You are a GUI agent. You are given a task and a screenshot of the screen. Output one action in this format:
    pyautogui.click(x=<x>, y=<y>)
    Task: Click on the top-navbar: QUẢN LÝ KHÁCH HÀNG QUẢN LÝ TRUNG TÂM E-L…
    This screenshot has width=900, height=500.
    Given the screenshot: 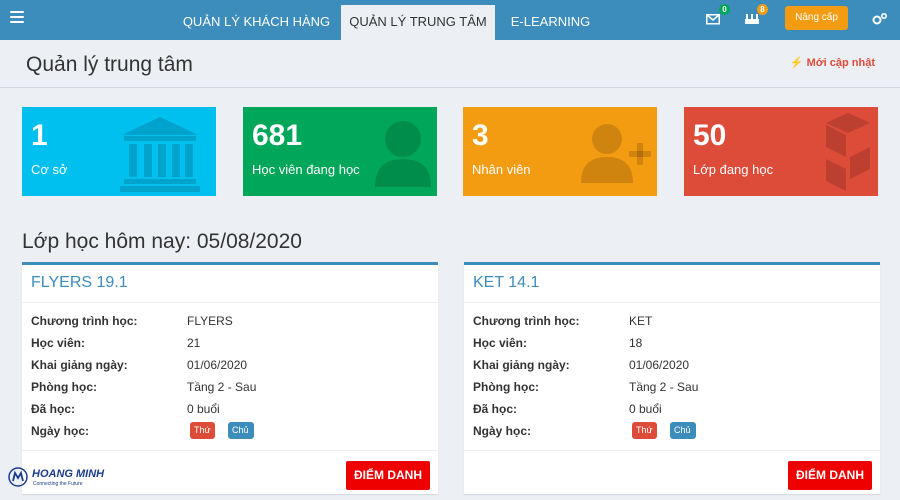 What is the action you would take?
    pyautogui.click(x=450, y=20)
    